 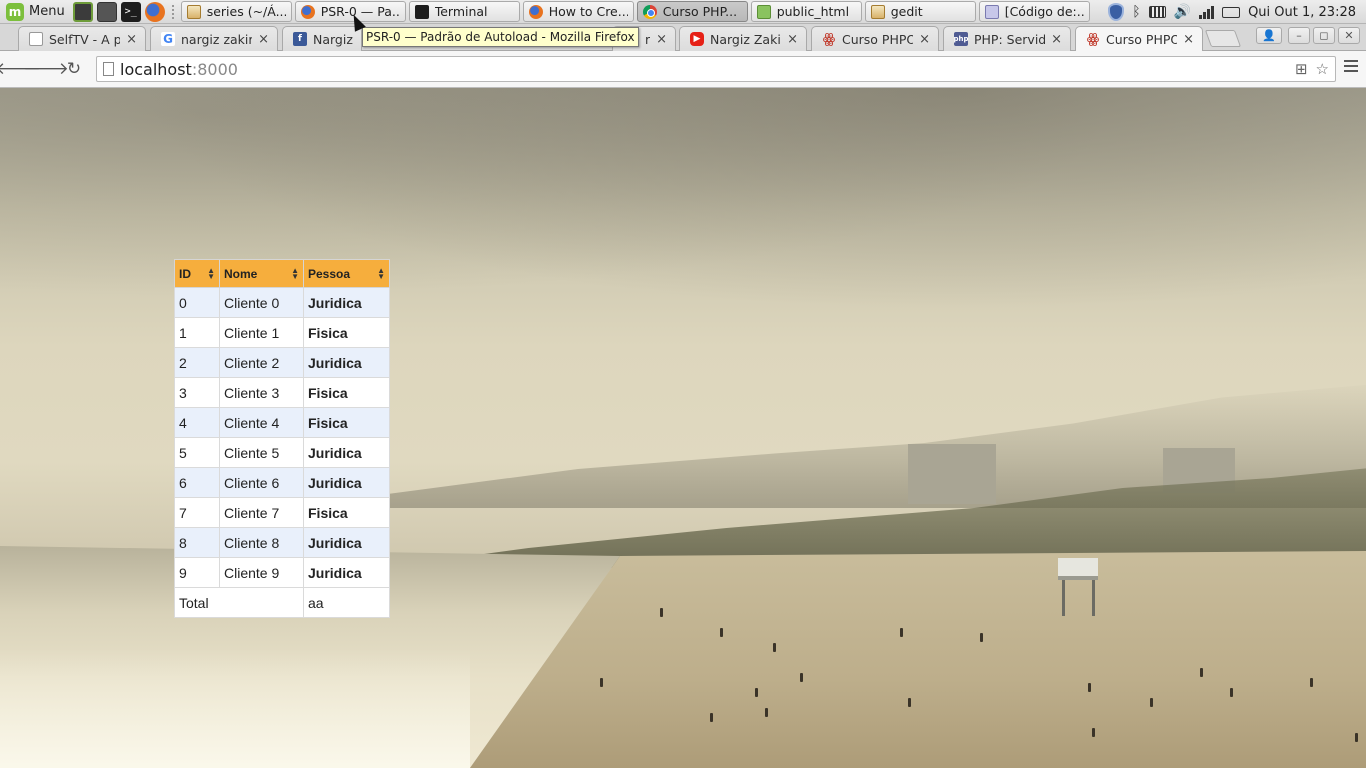 I want to click on minimize-button: –, so click(x=1299, y=35).